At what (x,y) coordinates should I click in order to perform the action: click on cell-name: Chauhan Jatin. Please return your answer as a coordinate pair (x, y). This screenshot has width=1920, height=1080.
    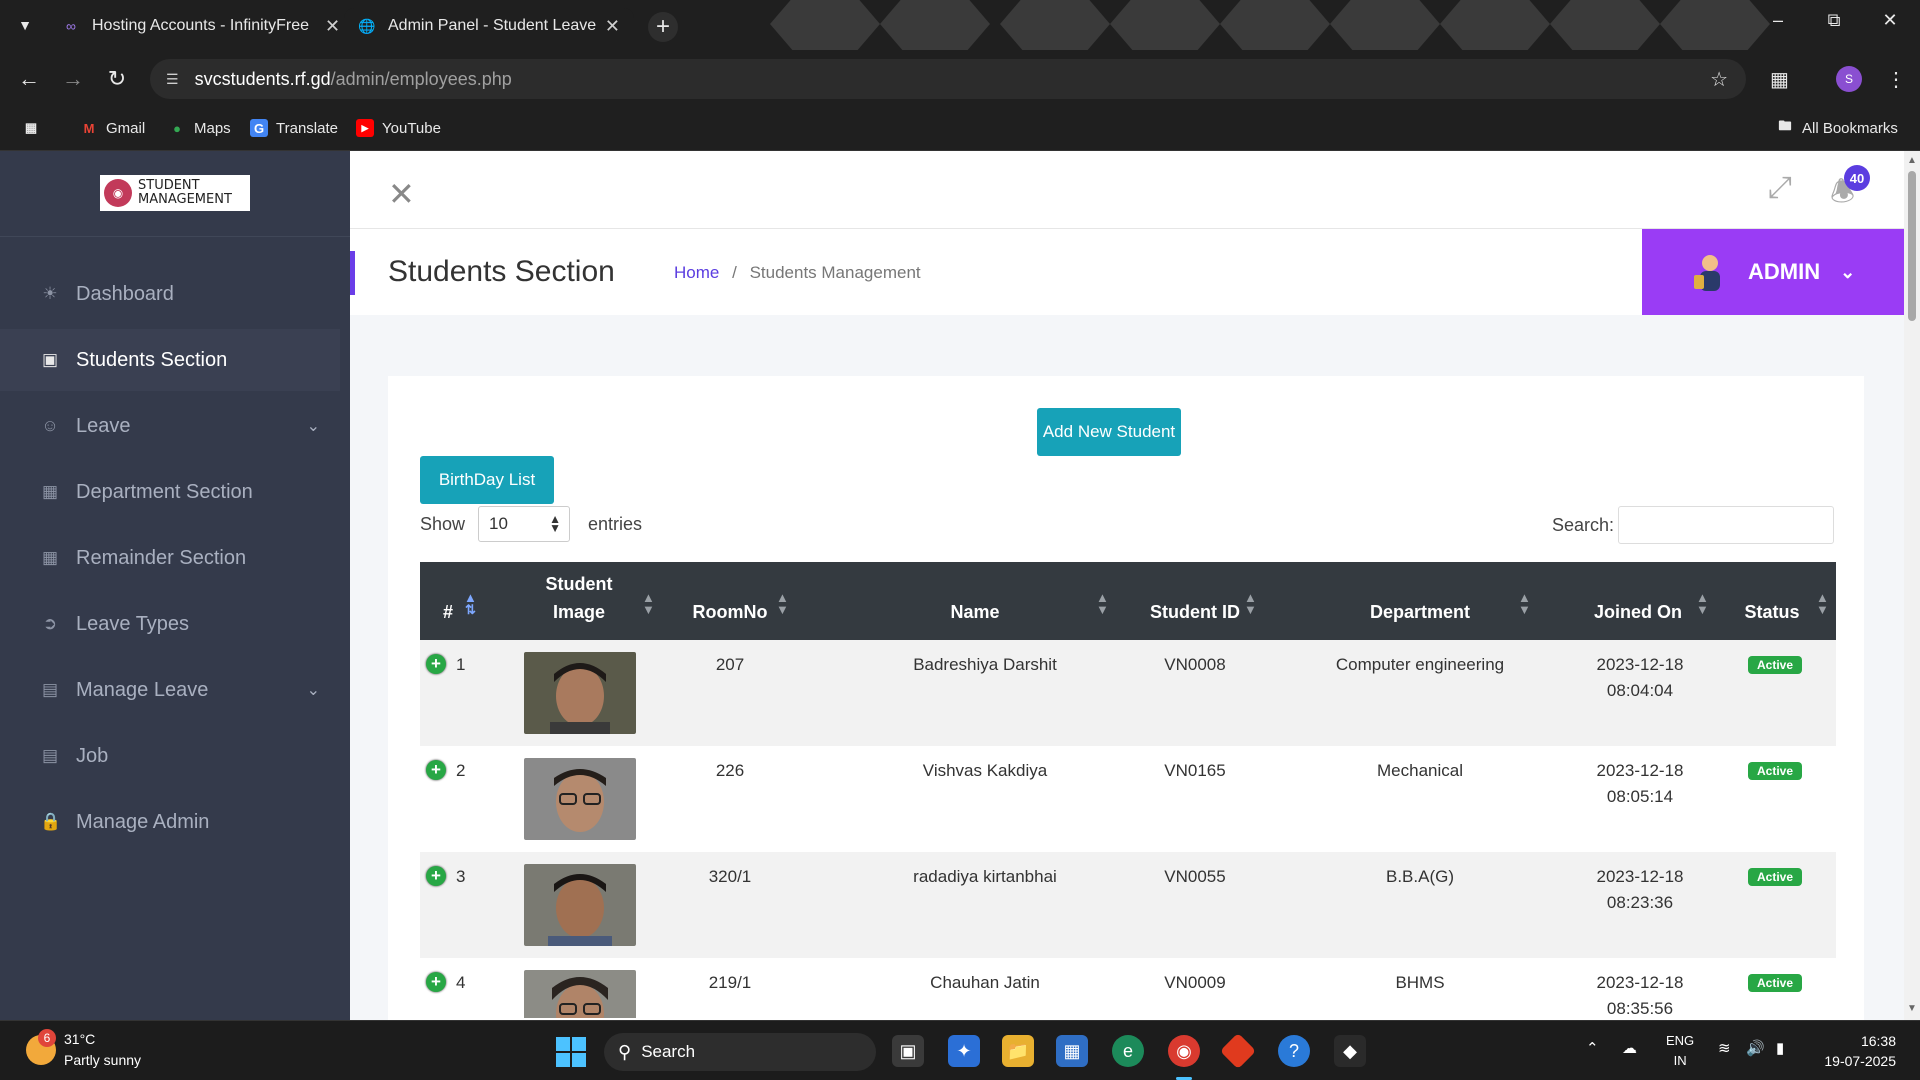
    Looking at the image, I should click on (985, 982).